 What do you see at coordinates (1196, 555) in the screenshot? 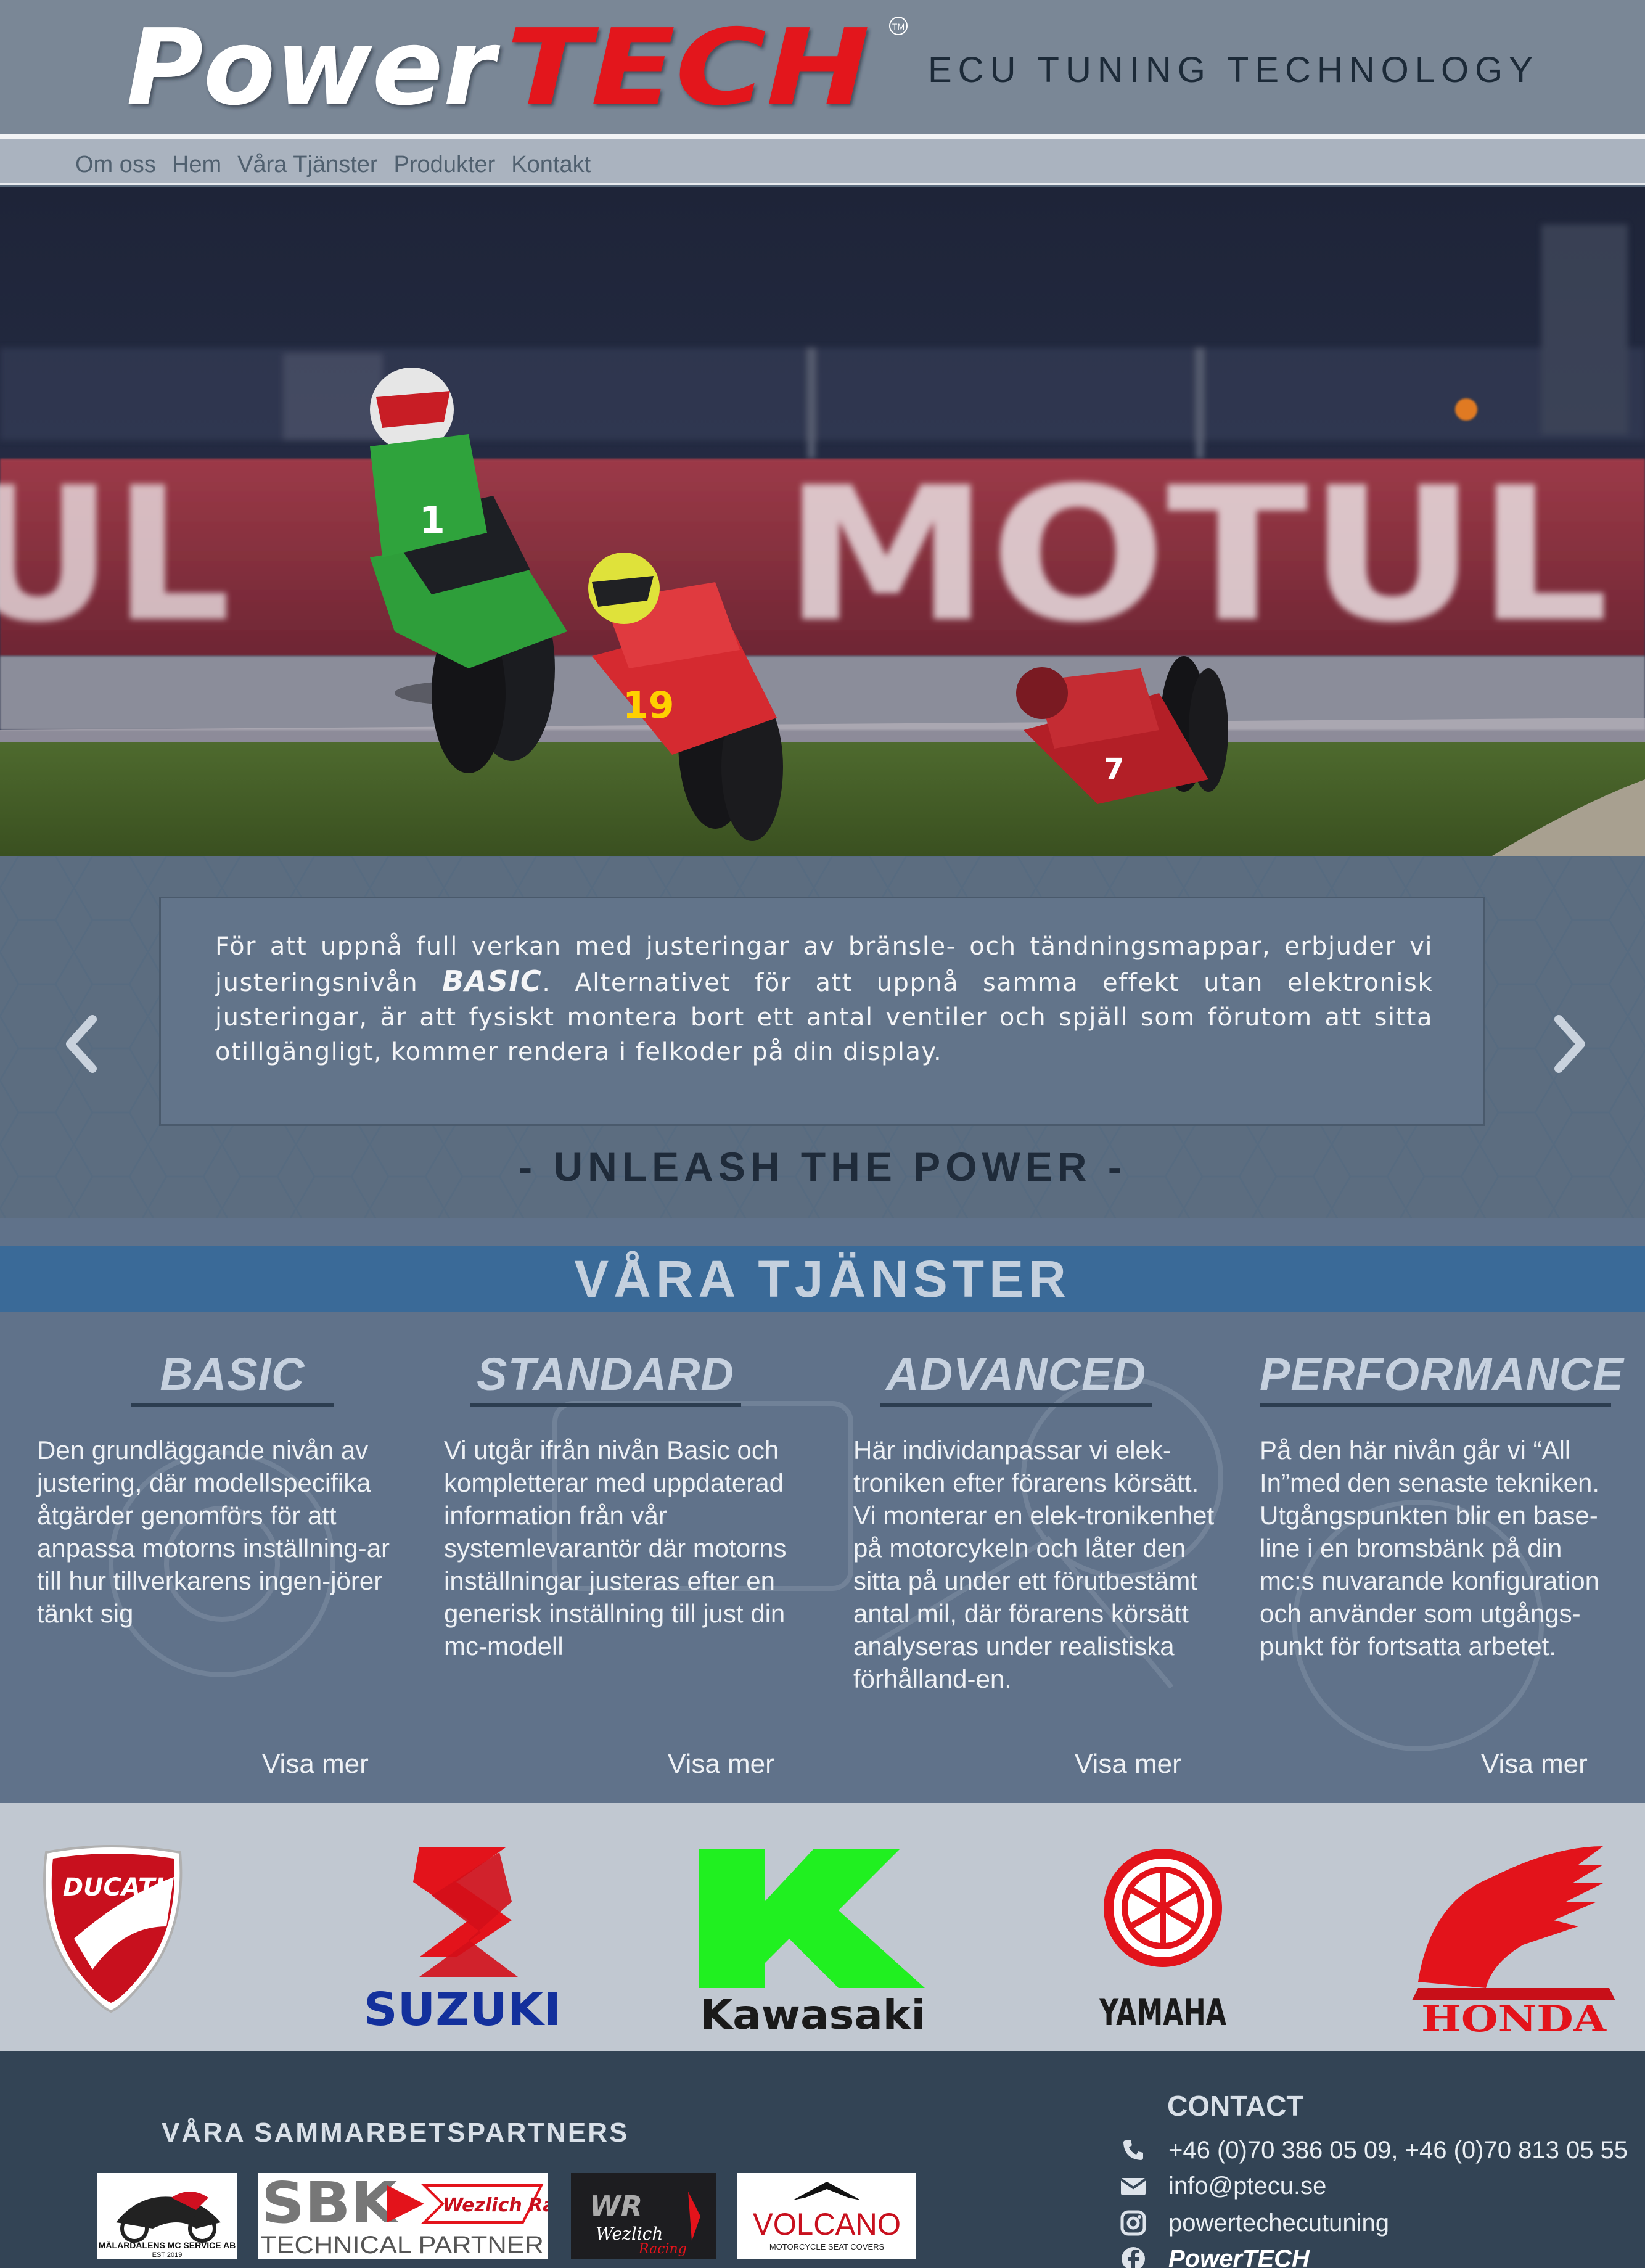
I see `hero-banner-text: MOTUL` at bounding box center [1196, 555].